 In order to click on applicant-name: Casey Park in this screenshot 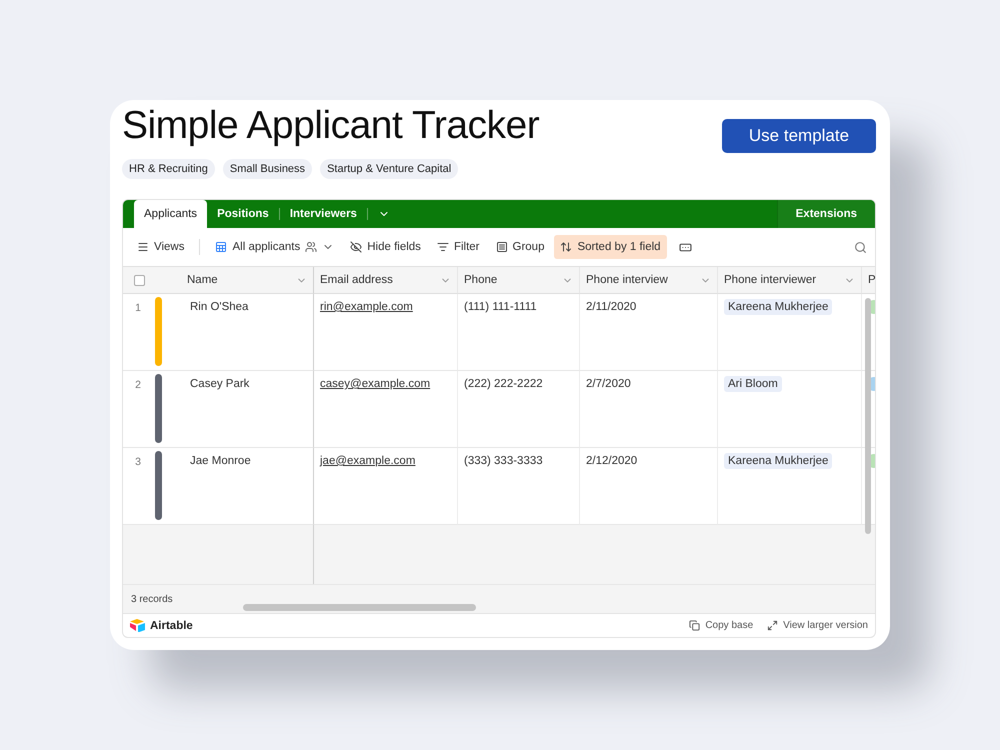, I will do `click(220, 384)`.